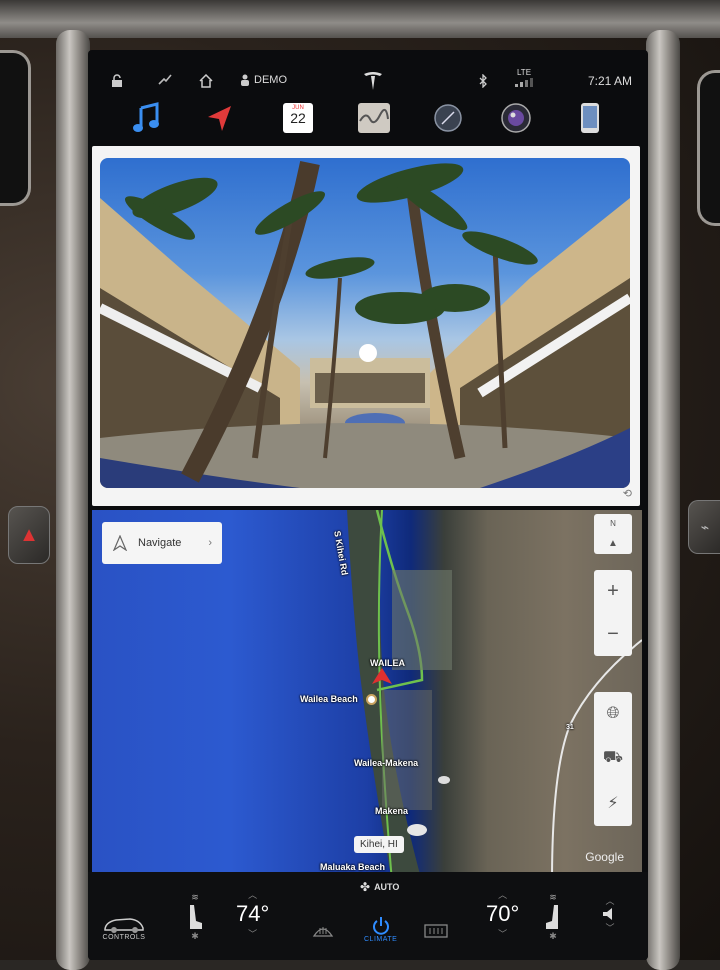 This screenshot has width=720, height=970. I want to click on tesla-logo-icon, so click(373, 81).